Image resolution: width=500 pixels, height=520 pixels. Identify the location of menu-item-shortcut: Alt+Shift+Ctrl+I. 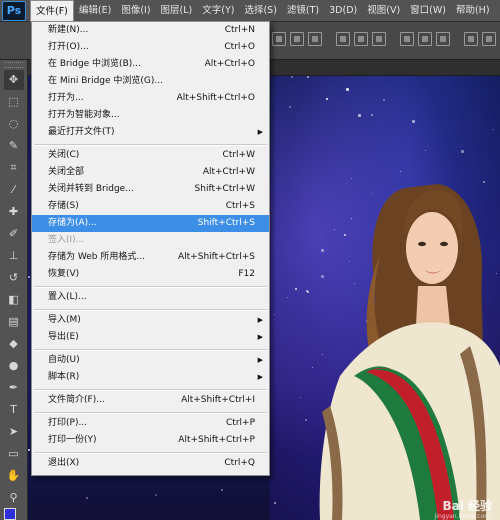
(218, 400).